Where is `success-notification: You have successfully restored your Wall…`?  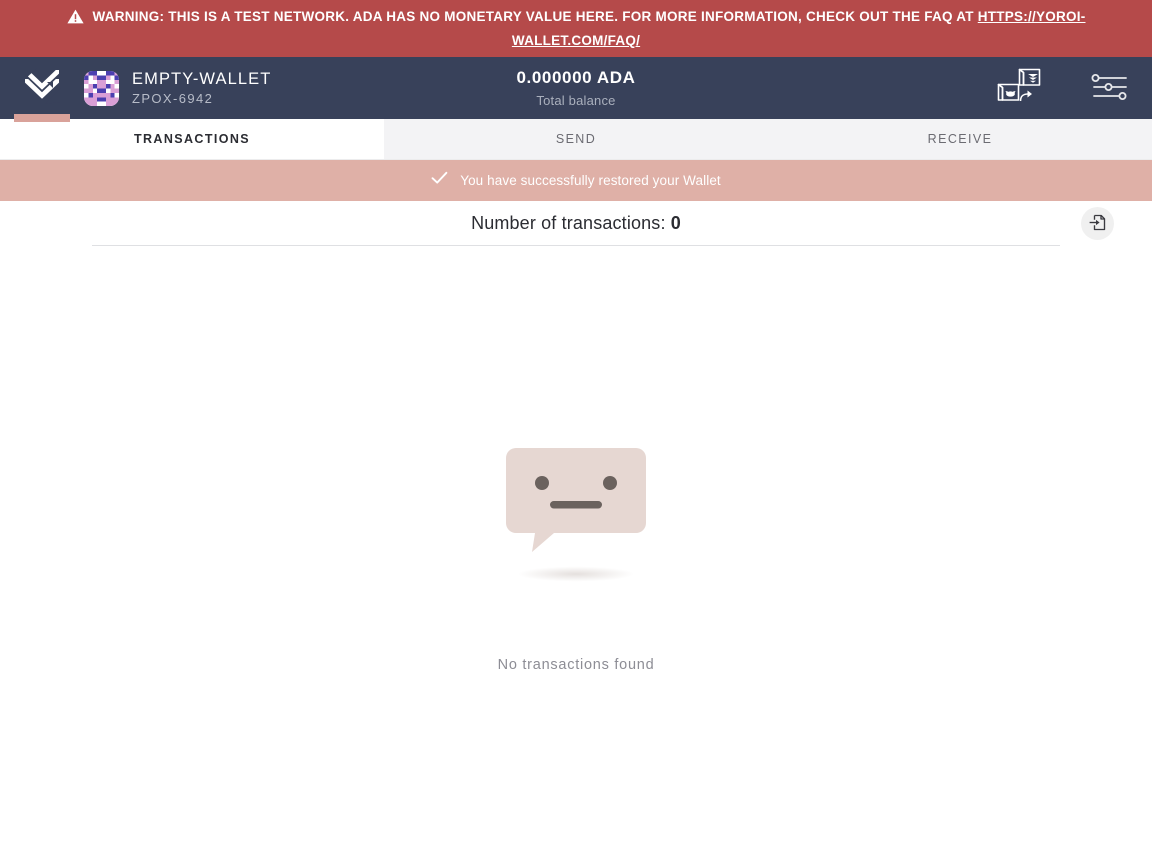
success-notification: You have successfully restored your Wall… is located at coordinates (576, 180).